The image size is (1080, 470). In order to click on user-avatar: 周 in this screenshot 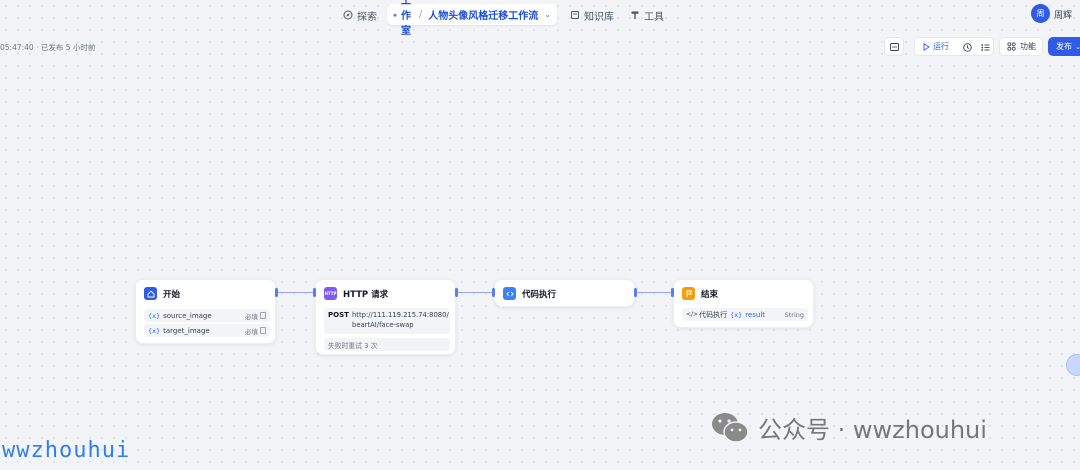, I will do `click(1040, 13)`.